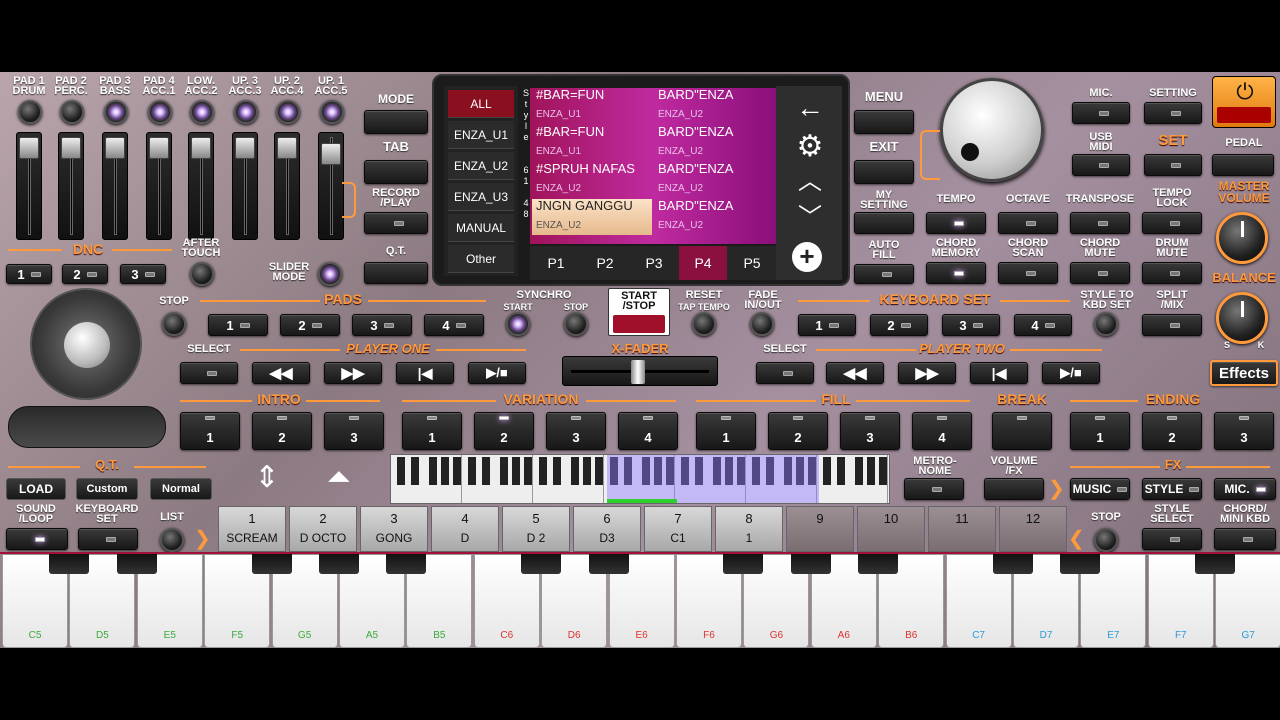 This screenshot has width=1280, height=720. What do you see at coordinates (956, 273) in the screenshot?
I see `chord-memory-button` at bounding box center [956, 273].